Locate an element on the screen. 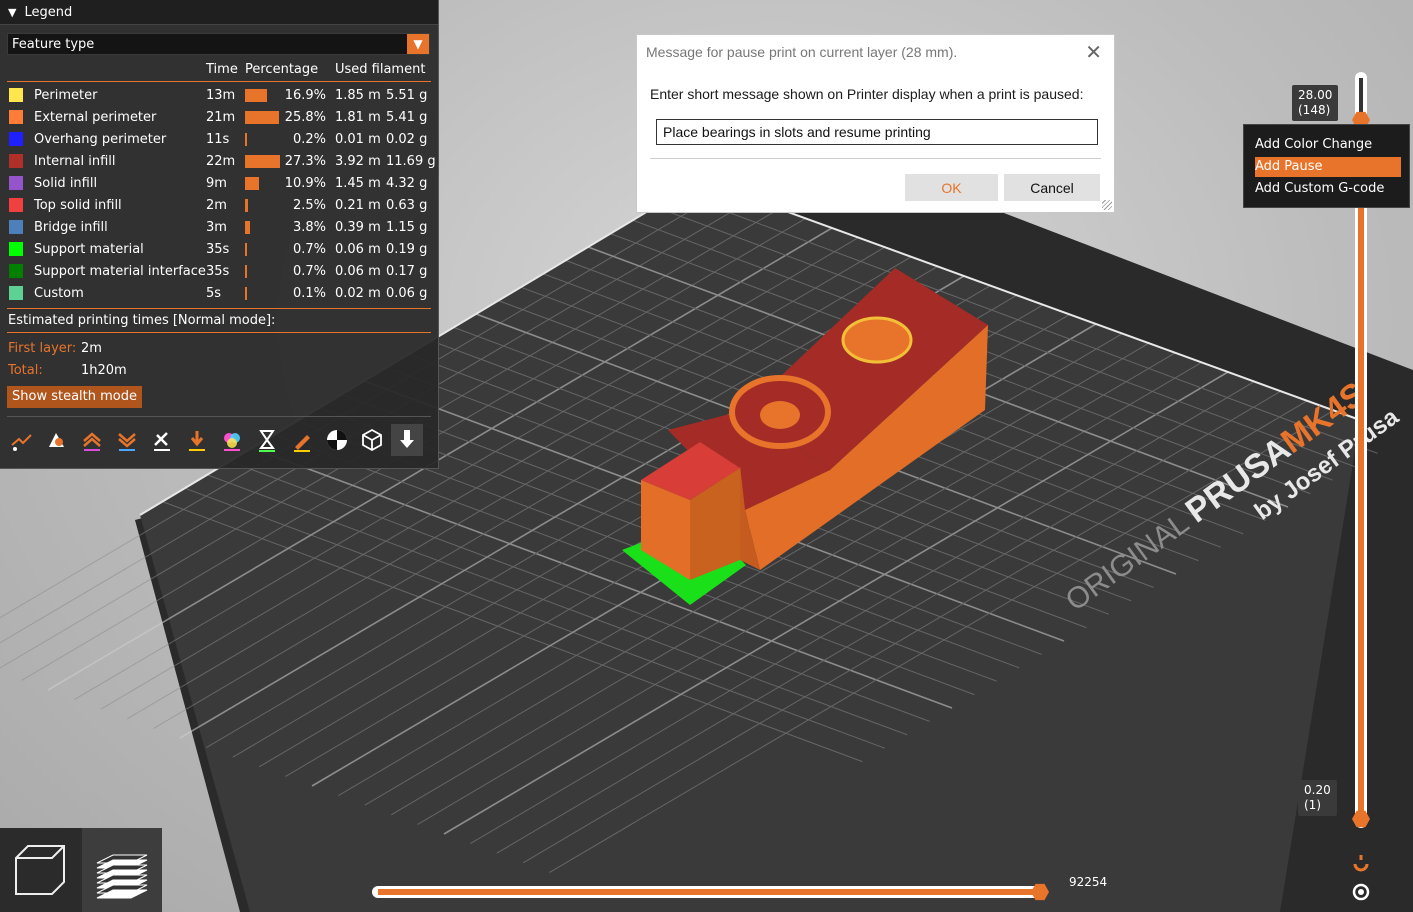 The width and height of the screenshot is (1413, 912). feature-percentage: 27.3% is located at coordinates (305, 161).